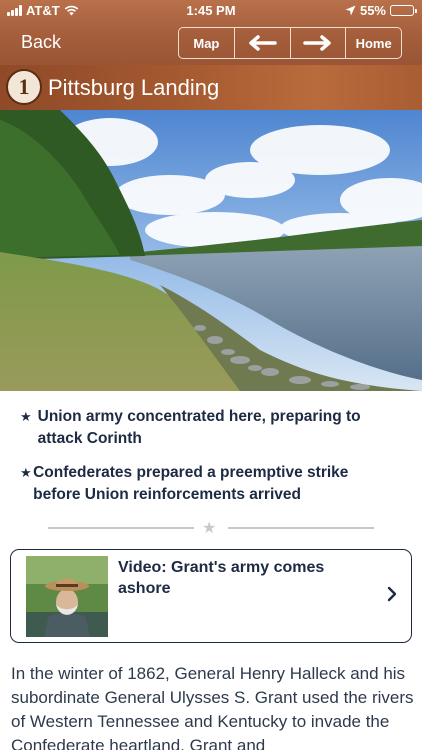 The width and height of the screenshot is (422, 750). What do you see at coordinates (221, 578) in the screenshot?
I see `video-title: Video: Grant's army comes ashore` at bounding box center [221, 578].